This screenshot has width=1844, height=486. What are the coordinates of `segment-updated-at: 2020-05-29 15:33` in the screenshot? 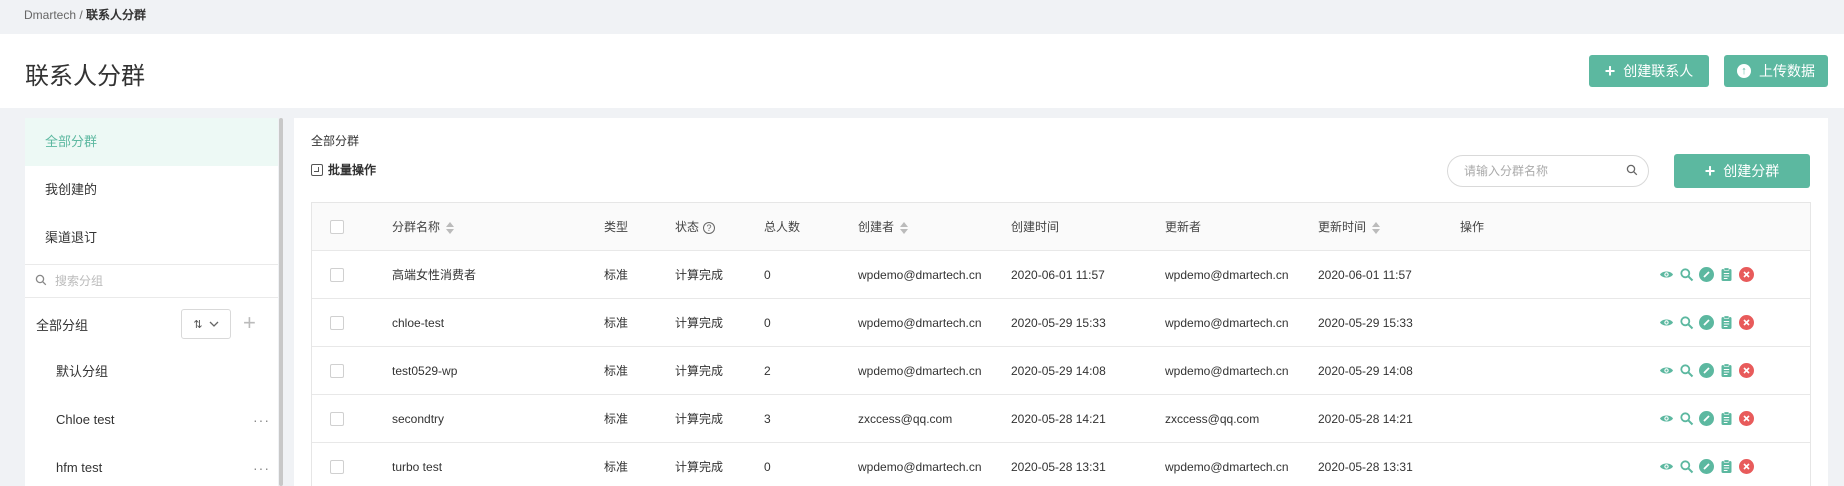 It's located at (1365, 323).